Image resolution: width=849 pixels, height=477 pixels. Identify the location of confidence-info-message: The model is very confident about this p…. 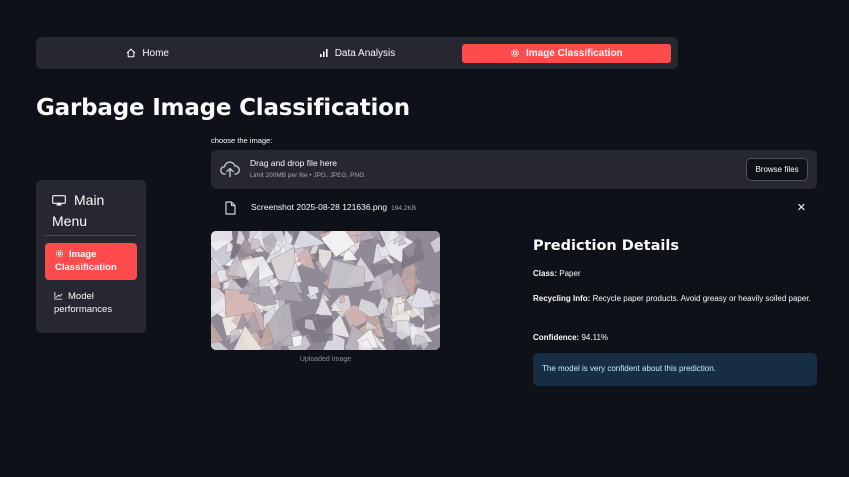
(675, 369).